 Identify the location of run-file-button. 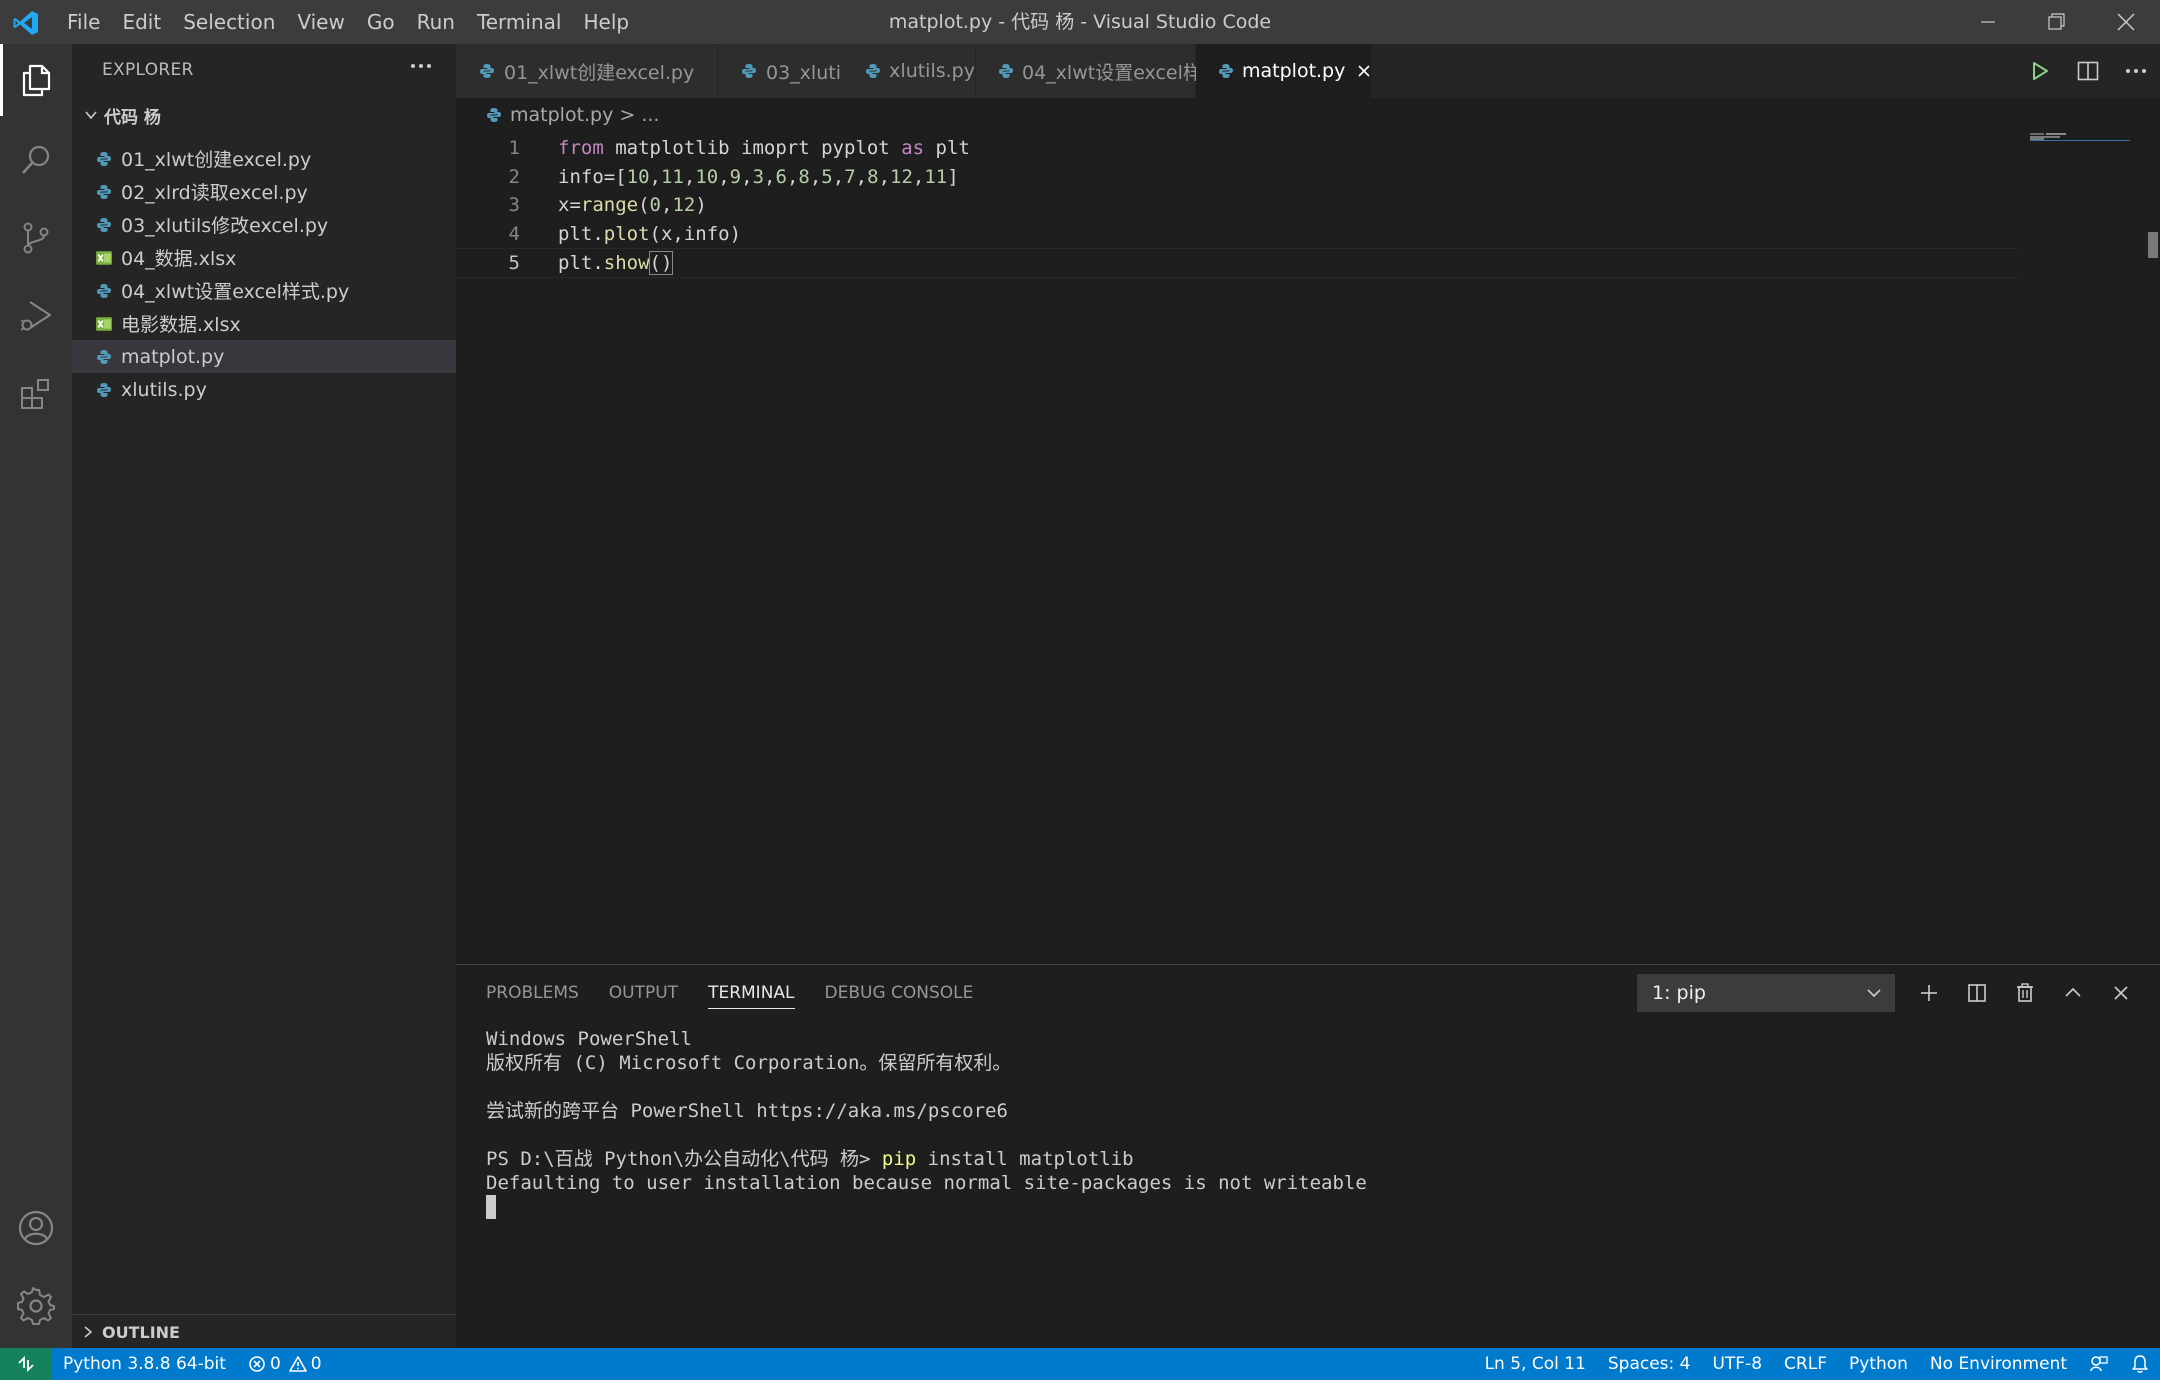
(2040, 71).